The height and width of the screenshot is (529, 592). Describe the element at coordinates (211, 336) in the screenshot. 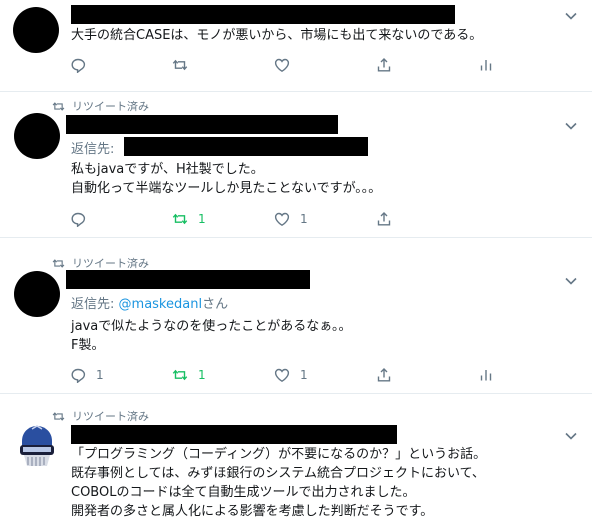

I see `tweet-text: javaで似たようなのを使ったことがあるなぁ。。 F製。` at that location.